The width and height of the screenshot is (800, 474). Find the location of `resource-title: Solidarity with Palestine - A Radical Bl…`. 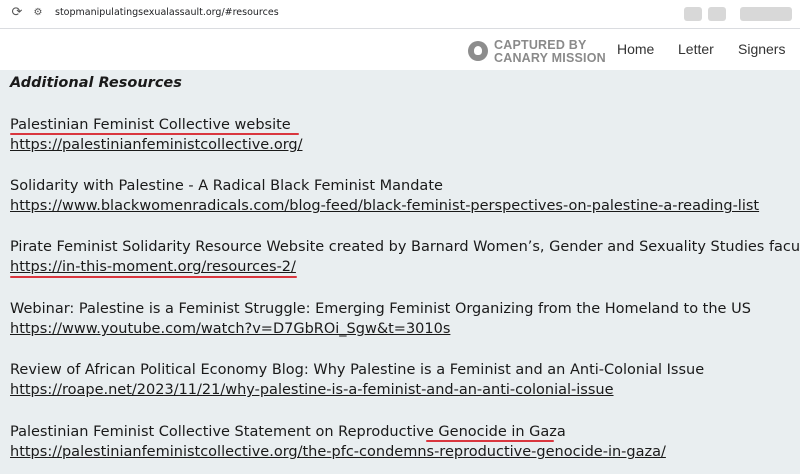

resource-title: Solidarity with Palestine - A Radical Bl… is located at coordinates (226, 186).